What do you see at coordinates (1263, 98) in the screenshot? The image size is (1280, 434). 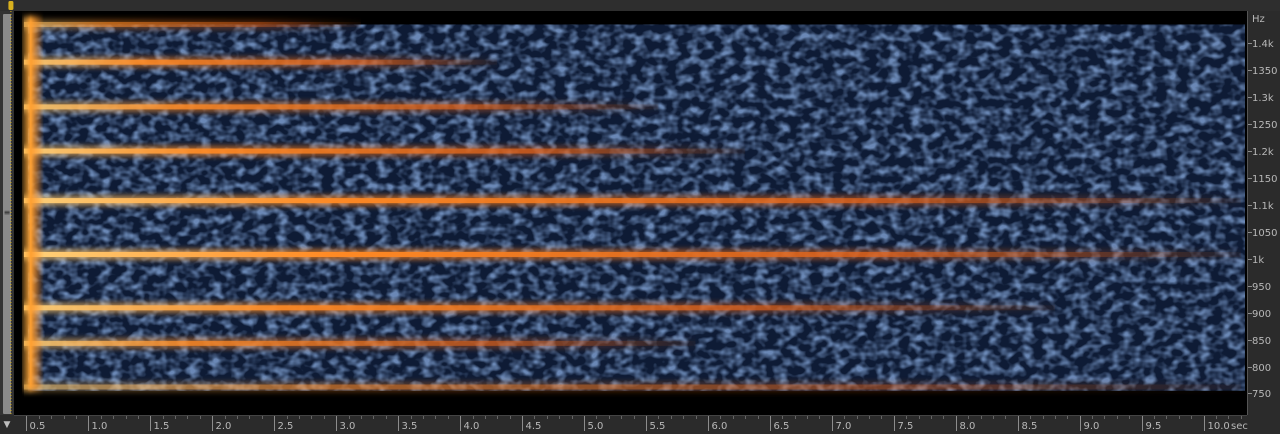 I see `y-tick-label: 1.3k` at bounding box center [1263, 98].